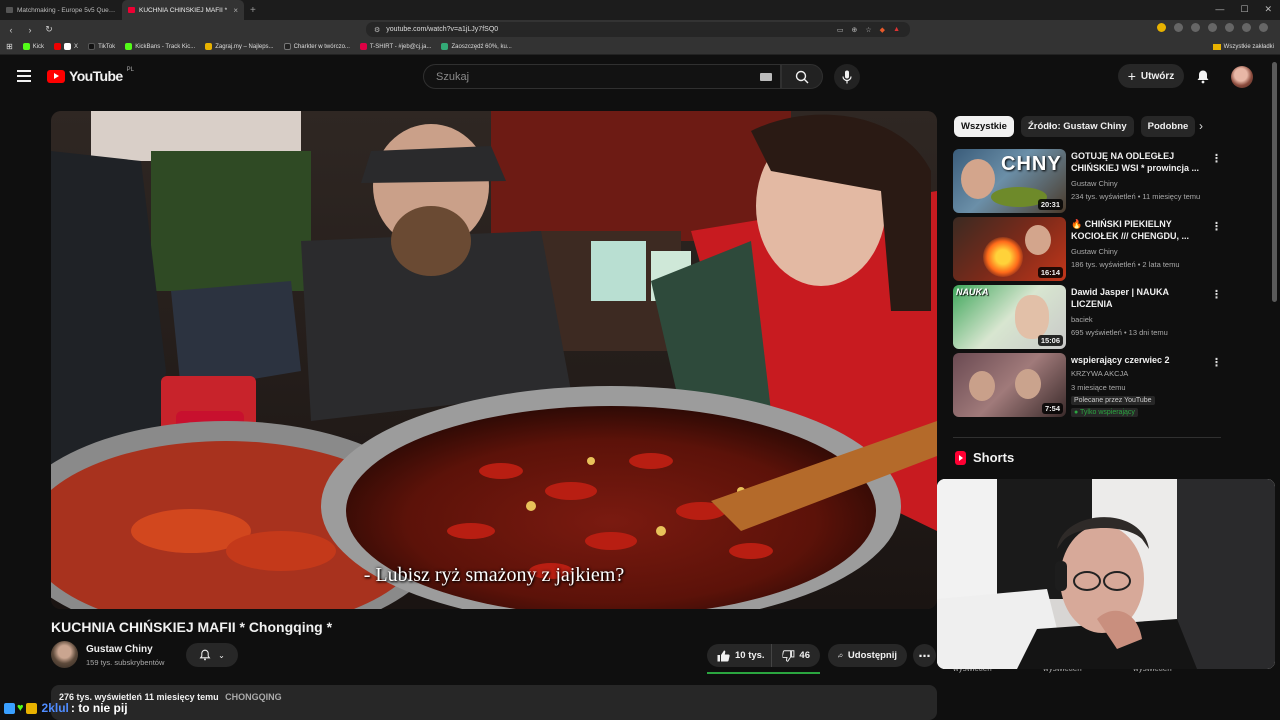 The height and width of the screenshot is (720, 1280). Describe the element at coordinates (766, 77) in the screenshot. I see `keyboard-icon` at that location.